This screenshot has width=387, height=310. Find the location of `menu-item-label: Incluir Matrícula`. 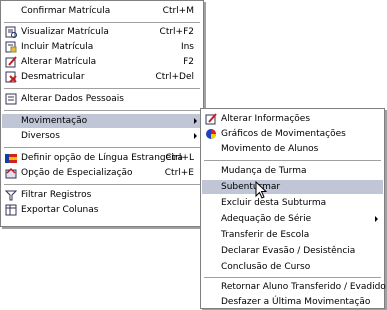

menu-item-label: Incluir Matrícula is located at coordinates (57, 47).